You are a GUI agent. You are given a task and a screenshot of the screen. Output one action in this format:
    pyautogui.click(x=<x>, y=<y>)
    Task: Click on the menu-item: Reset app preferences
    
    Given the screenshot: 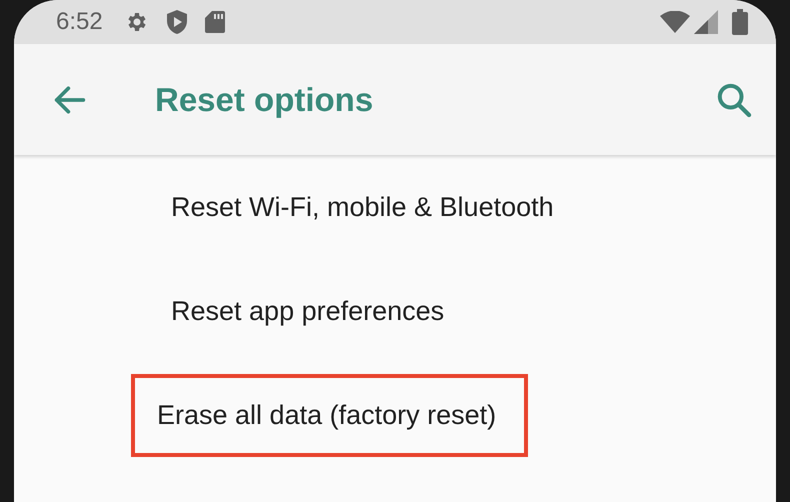 What is the action you would take?
    pyautogui.click(x=307, y=311)
    